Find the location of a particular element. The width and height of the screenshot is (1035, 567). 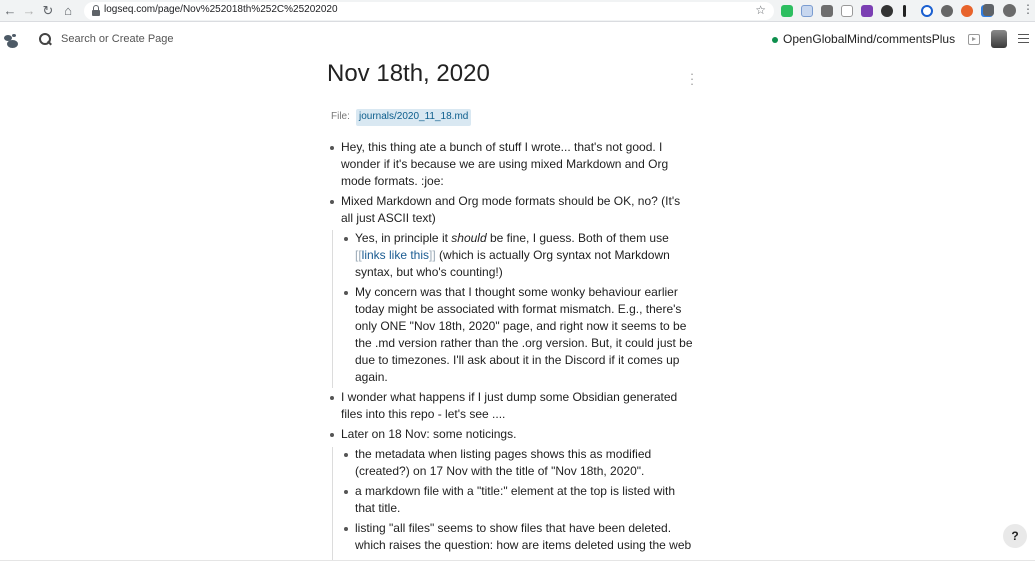

browser-profile-avatar is located at coordinates (1009, 10).